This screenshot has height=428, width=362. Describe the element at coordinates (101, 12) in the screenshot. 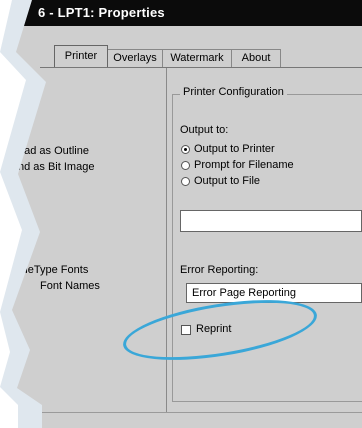

I see `window-title: 6 - LPT1: Properties` at that location.